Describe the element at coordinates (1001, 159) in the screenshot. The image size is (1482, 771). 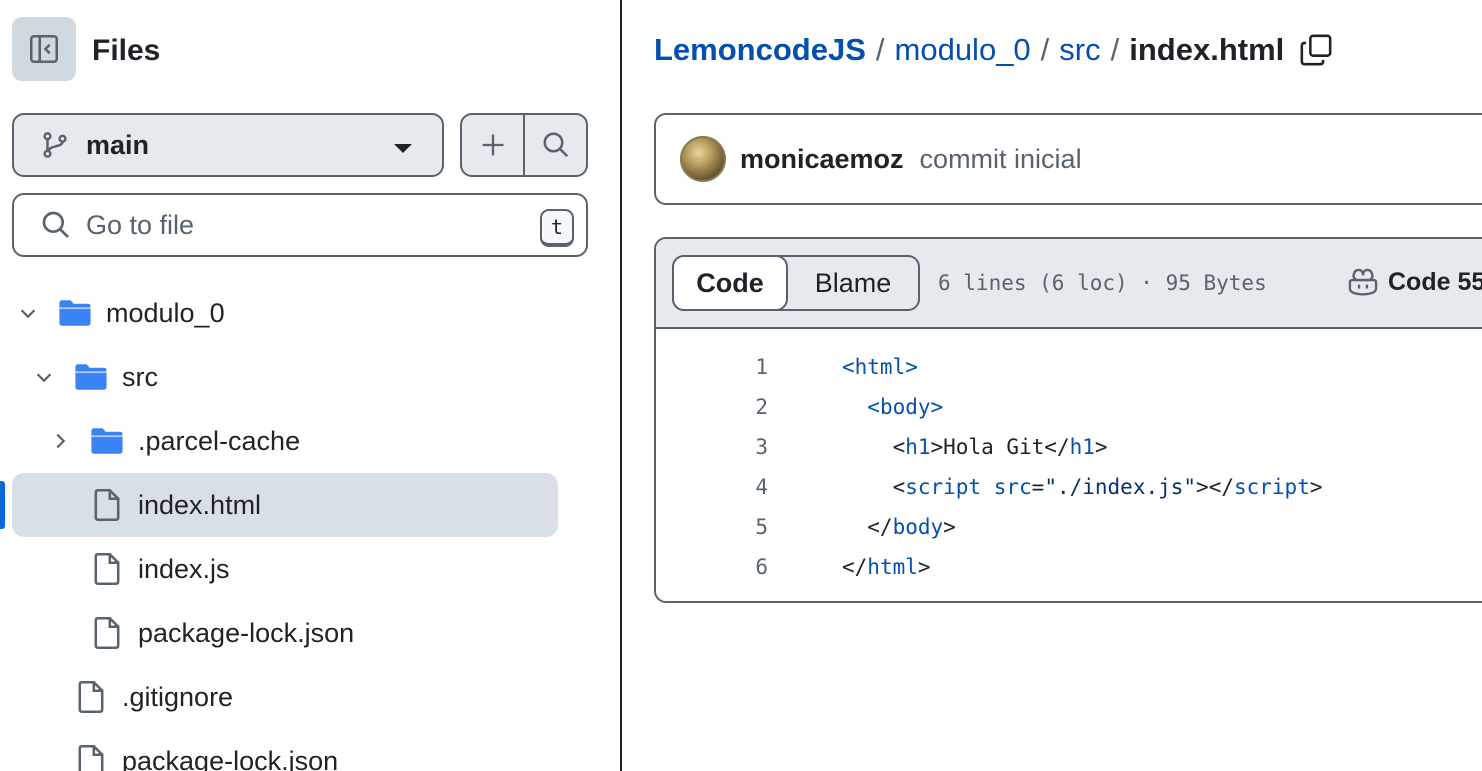
I see `commit-message-link: commit inicial` at that location.